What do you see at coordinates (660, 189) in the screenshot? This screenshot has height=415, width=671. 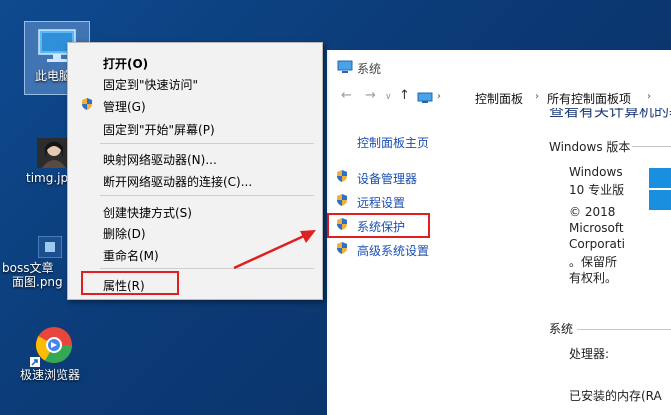 I see `windows-logo-gap` at bounding box center [660, 189].